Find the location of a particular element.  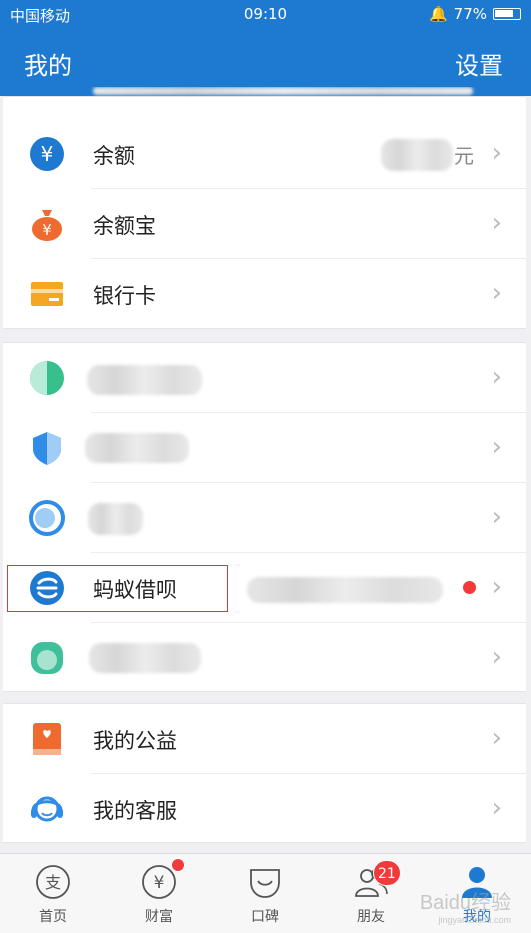

bank-card-icon is located at coordinates (47, 294).